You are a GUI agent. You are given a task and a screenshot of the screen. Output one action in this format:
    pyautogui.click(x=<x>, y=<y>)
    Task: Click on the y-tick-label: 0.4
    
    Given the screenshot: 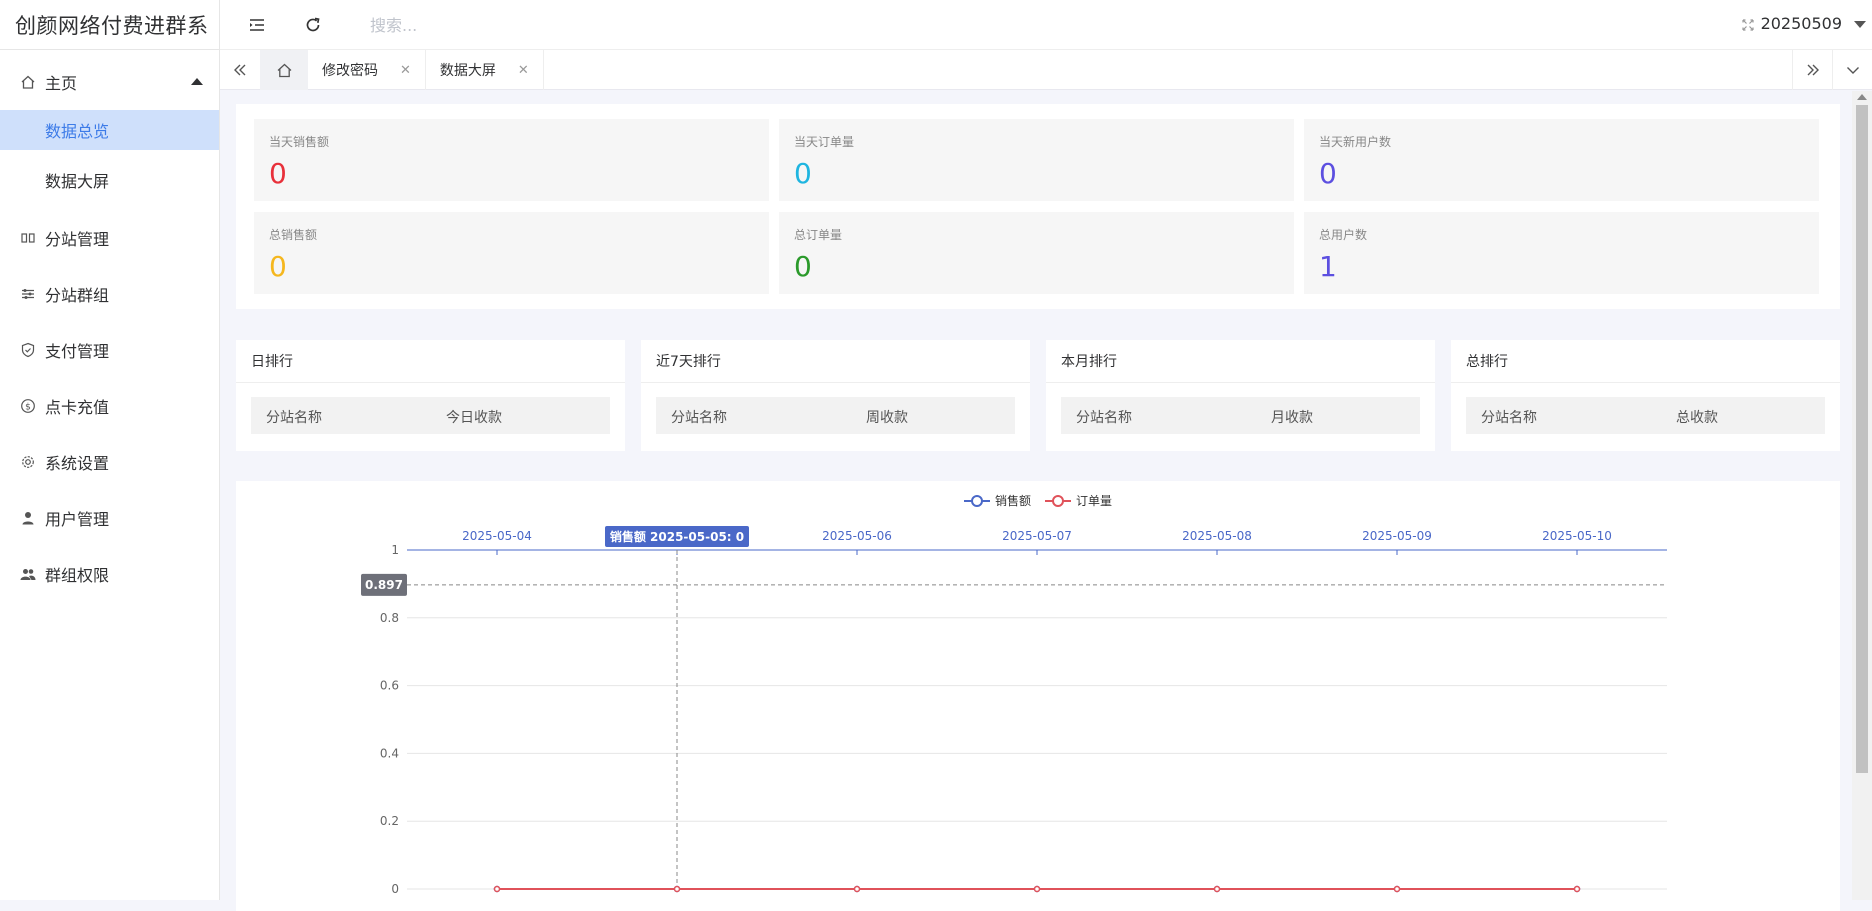 What is the action you would take?
    pyautogui.click(x=389, y=753)
    